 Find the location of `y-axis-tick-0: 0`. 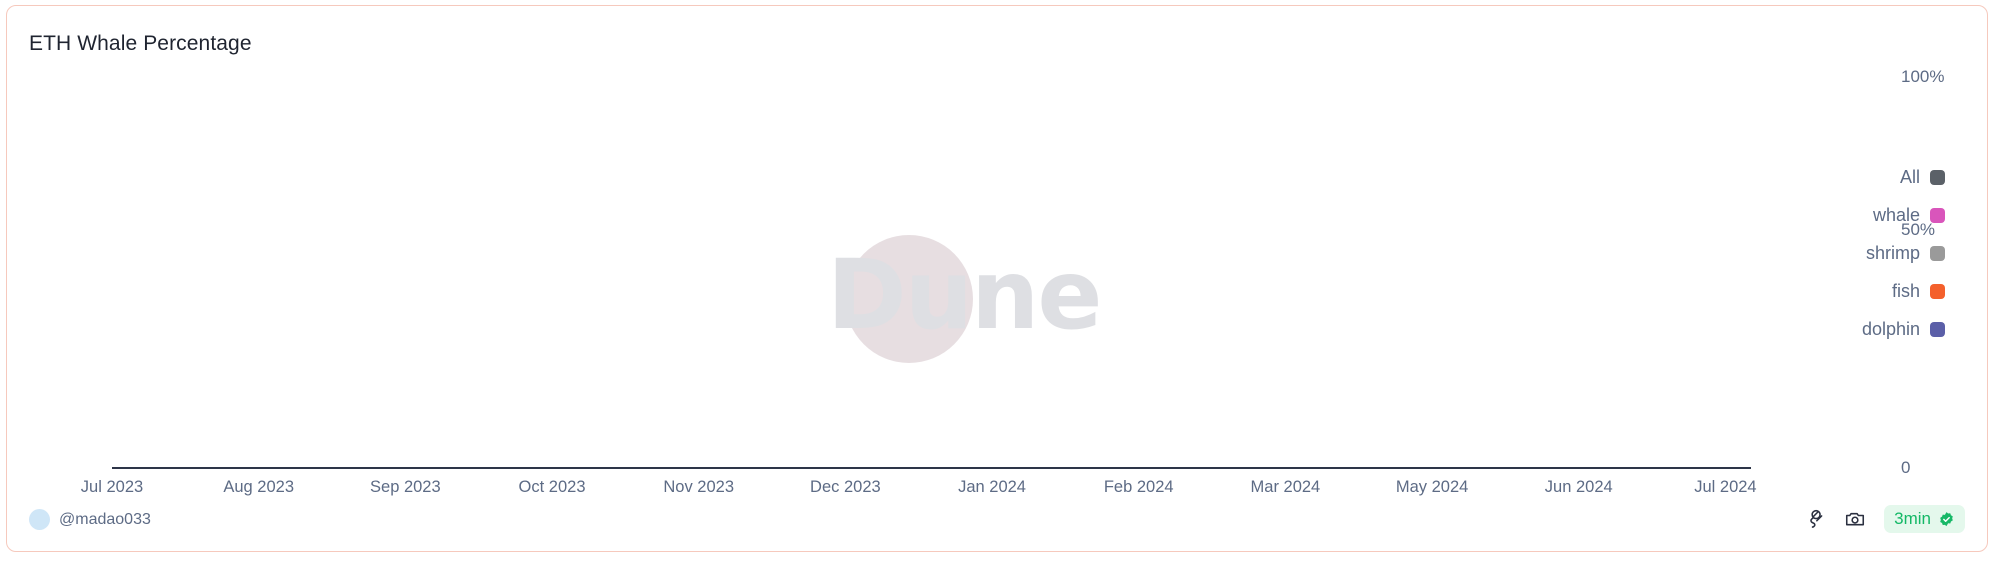

y-axis-tick-0: 0 is located at coordinates (1906, 467).